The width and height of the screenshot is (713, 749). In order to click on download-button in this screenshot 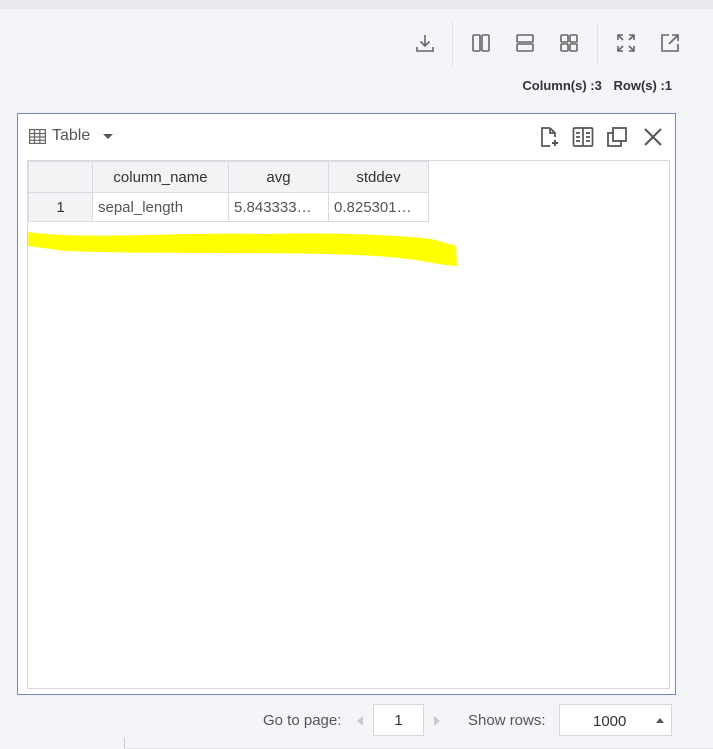, I will do `click(425, 43)`.